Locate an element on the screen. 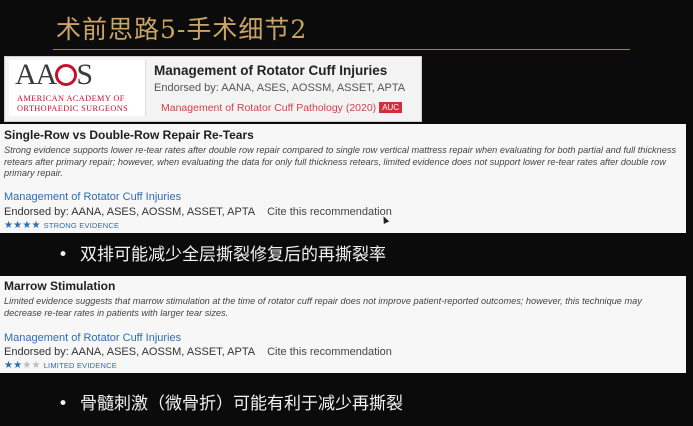  auc-badge: AUC is located at coordinates (391, 107).